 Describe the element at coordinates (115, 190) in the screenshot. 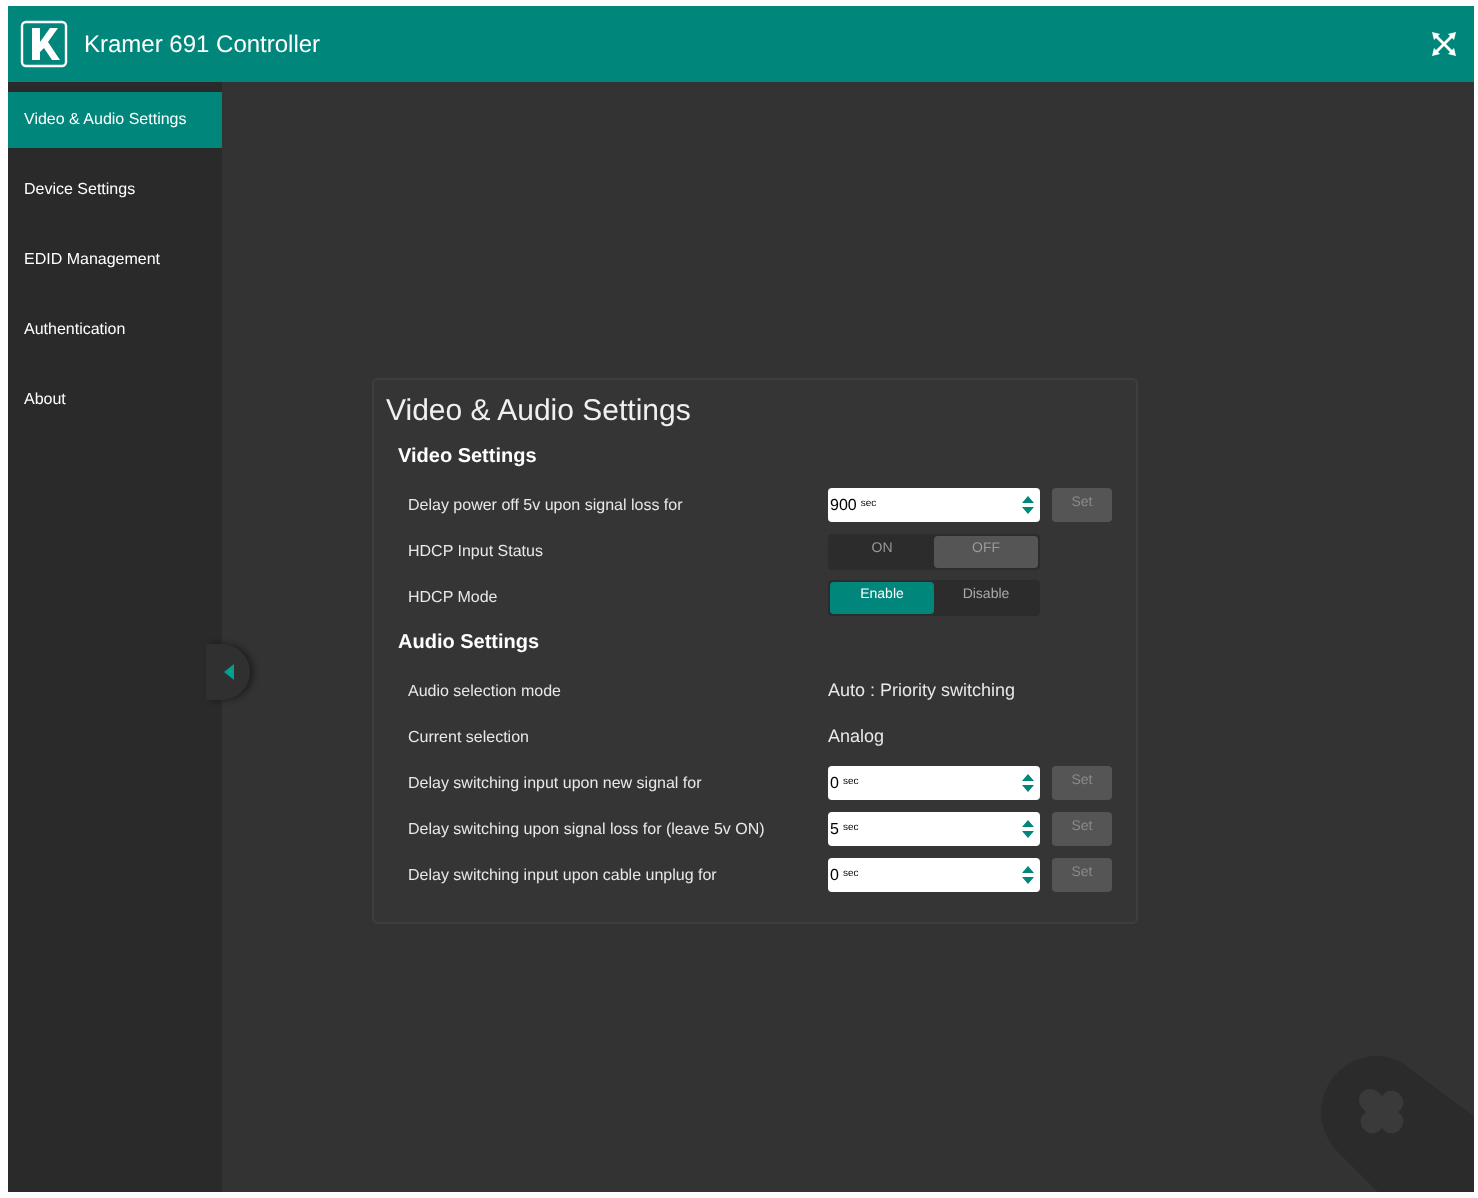

I see `sidebar-item: Device Settings` at that location.